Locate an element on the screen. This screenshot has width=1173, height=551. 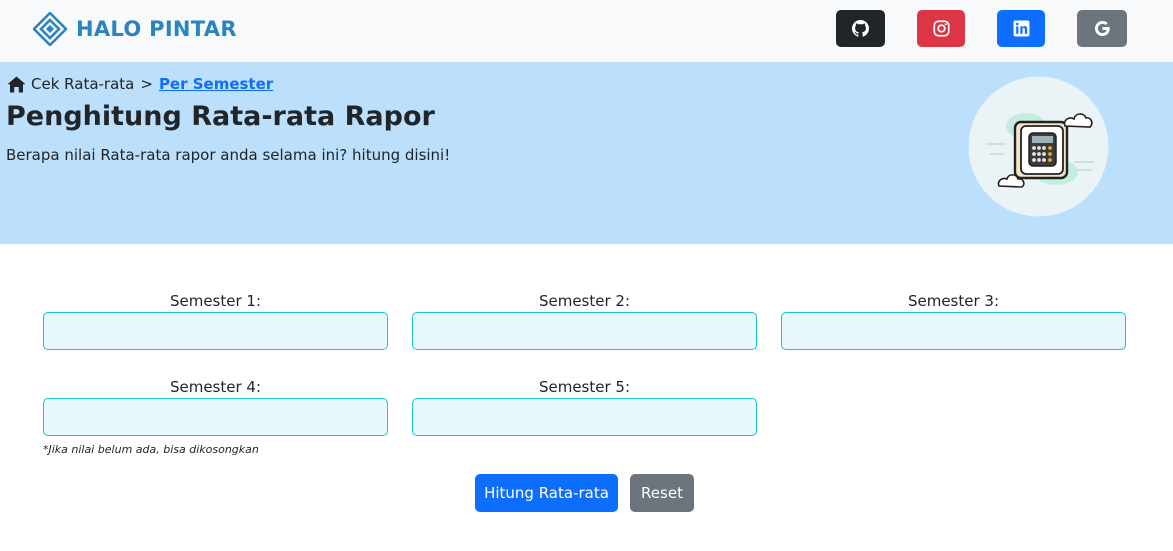
reset-button: Reset is located at coordinates (662, 493).